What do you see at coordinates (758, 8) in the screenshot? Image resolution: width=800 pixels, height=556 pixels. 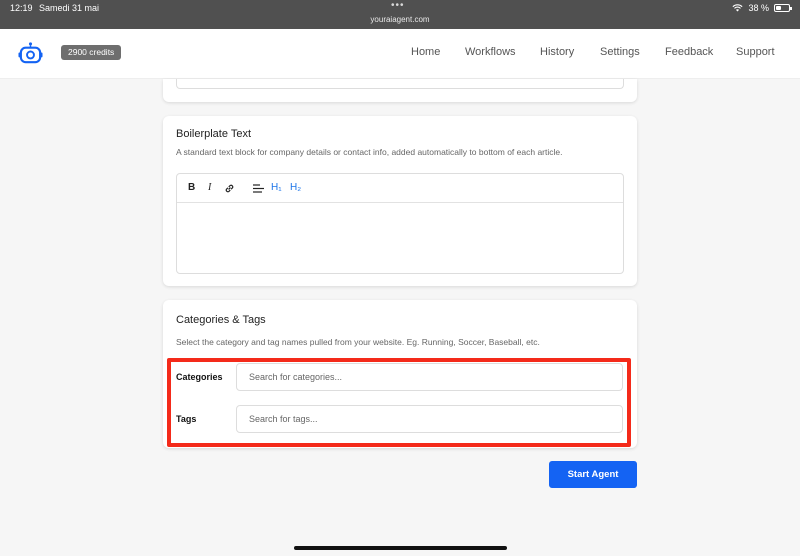 I see `battery-percent: 38 %` at bounding box center [758, 8].